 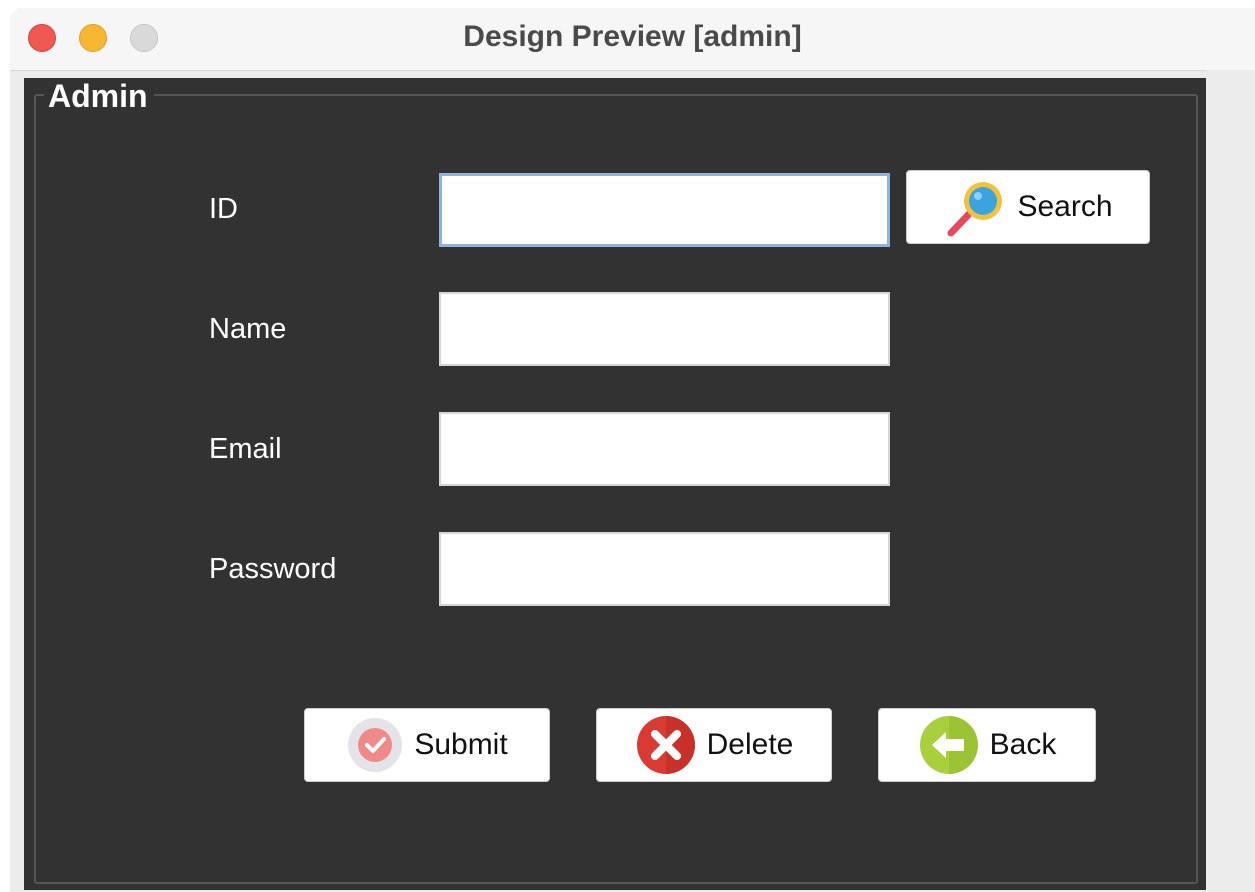 I want to click on title-bar: Design Preview [admin], so click(x=632, y=39).